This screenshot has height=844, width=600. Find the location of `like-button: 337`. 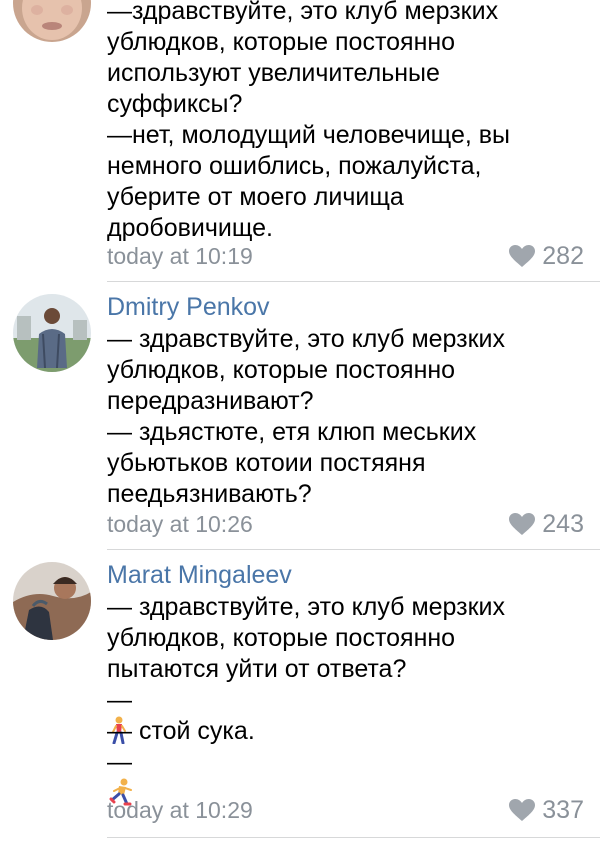

like-button: 337 is located at coordinates (546, 810).